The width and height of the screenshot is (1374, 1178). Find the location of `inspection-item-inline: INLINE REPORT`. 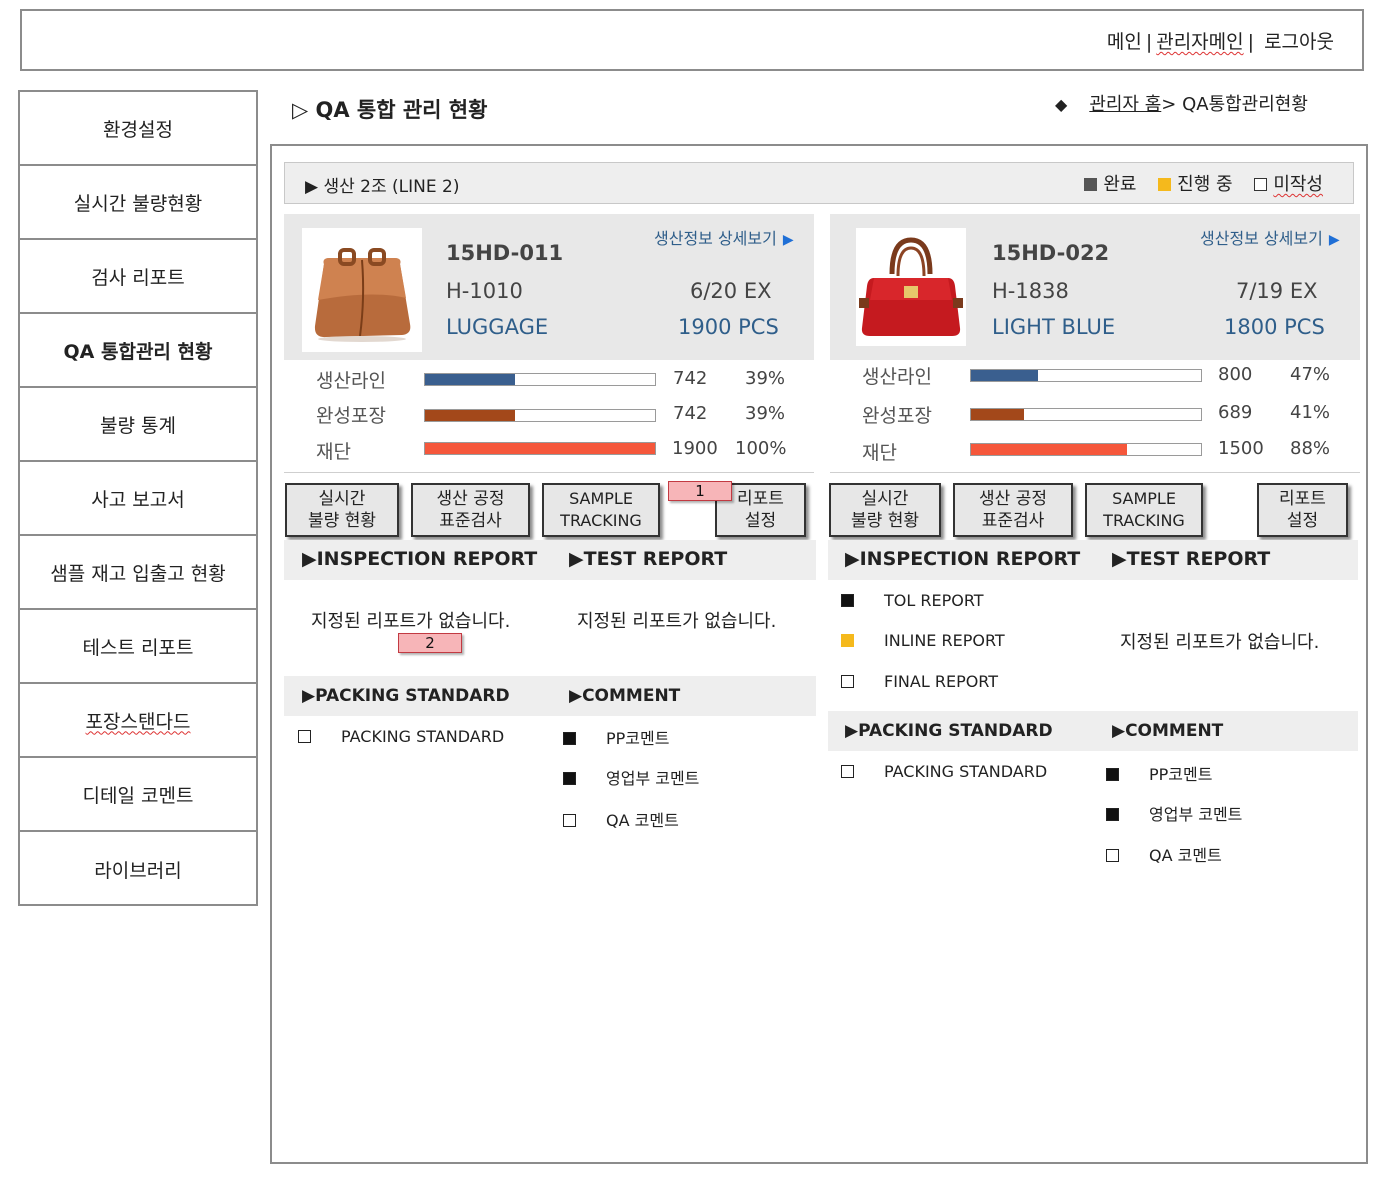

inspection-item-inline: INLINE REPORT is located at coordinates (923, 640).